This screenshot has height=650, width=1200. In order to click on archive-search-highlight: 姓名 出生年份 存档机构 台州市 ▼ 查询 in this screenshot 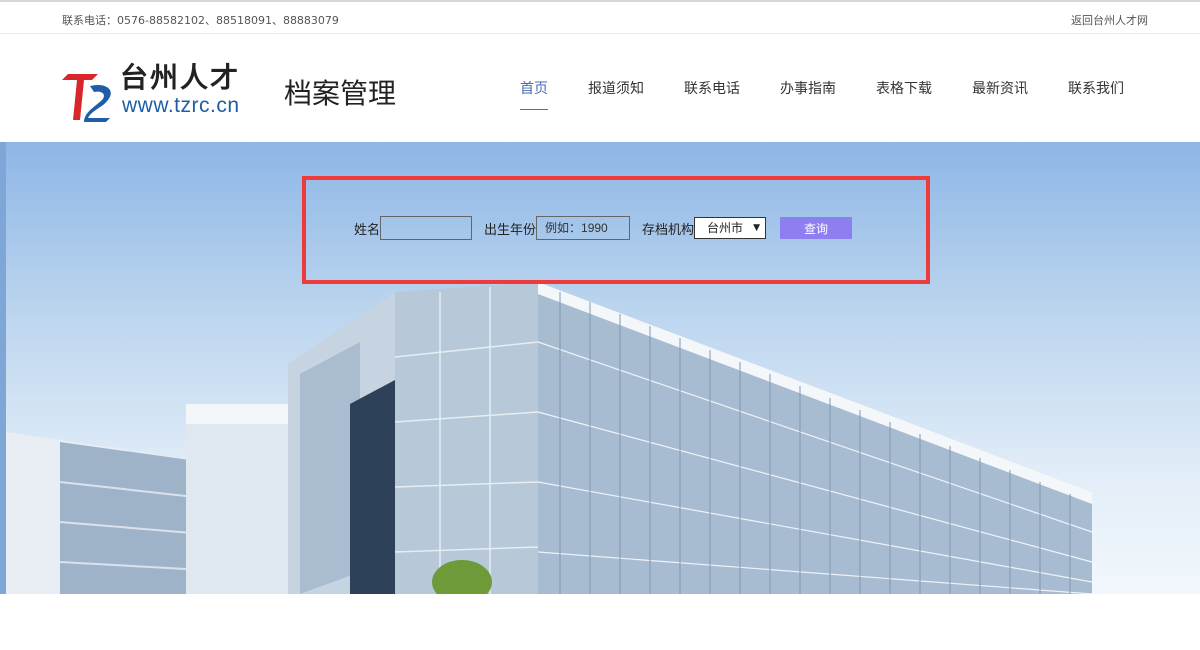, I will do `click(616, 230)`.